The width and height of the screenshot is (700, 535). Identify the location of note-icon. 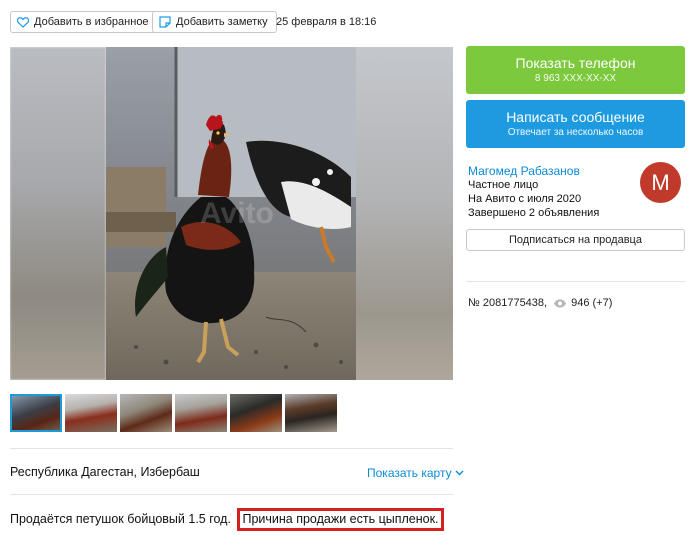
(165, 22).